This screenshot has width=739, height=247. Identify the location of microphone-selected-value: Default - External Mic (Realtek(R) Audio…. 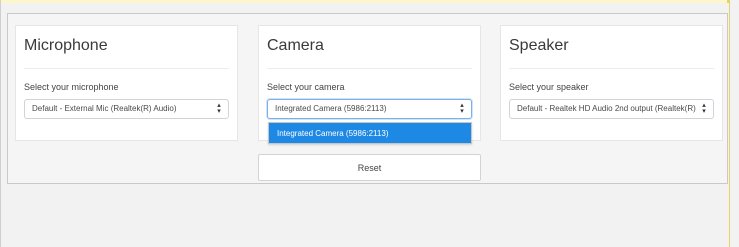
(104, 108).